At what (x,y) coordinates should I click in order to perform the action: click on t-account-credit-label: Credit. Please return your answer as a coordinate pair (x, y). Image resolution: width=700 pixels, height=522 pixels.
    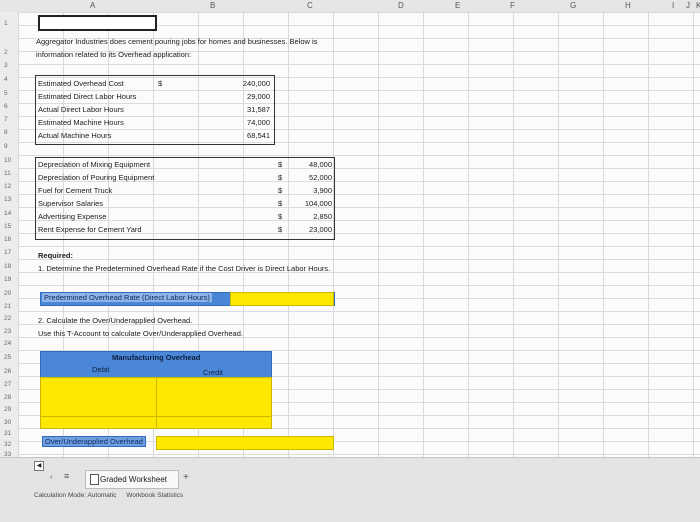
    Looking at the image, I should click on (213, 372).